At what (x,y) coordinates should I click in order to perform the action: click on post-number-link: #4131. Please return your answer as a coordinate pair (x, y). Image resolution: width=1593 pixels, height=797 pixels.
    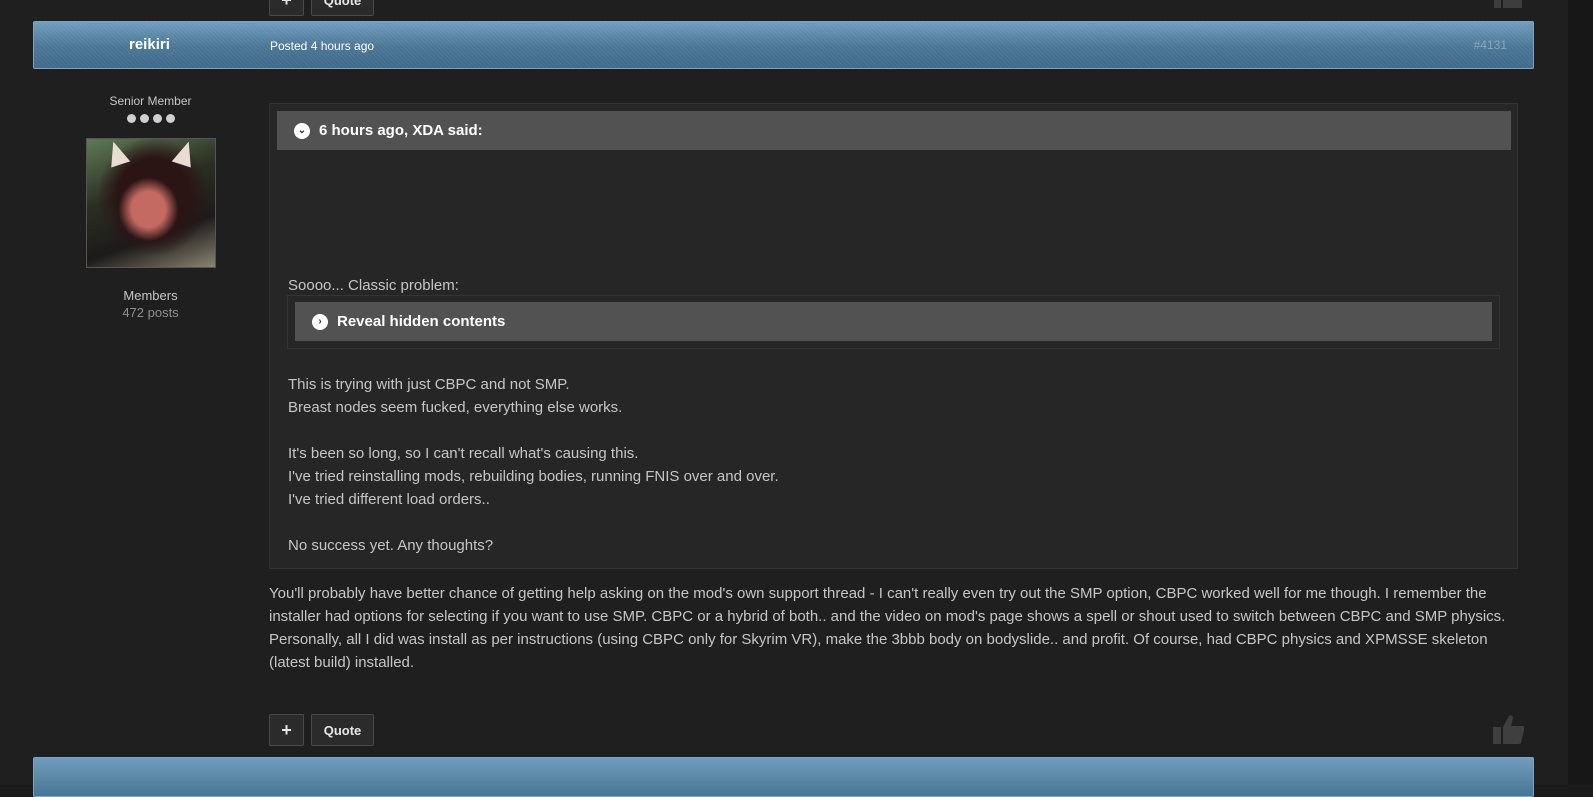
    Looking at the image, I should click on (1490, 45).